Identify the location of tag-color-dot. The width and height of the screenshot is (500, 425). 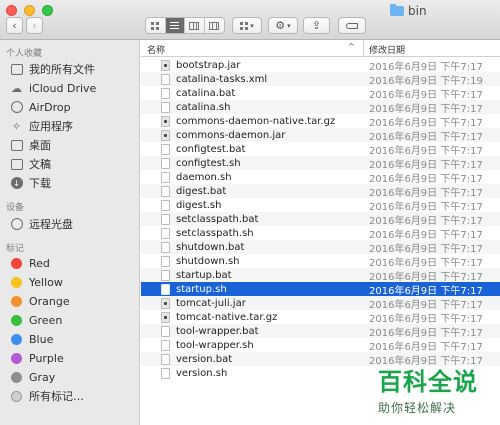
(16, 339).